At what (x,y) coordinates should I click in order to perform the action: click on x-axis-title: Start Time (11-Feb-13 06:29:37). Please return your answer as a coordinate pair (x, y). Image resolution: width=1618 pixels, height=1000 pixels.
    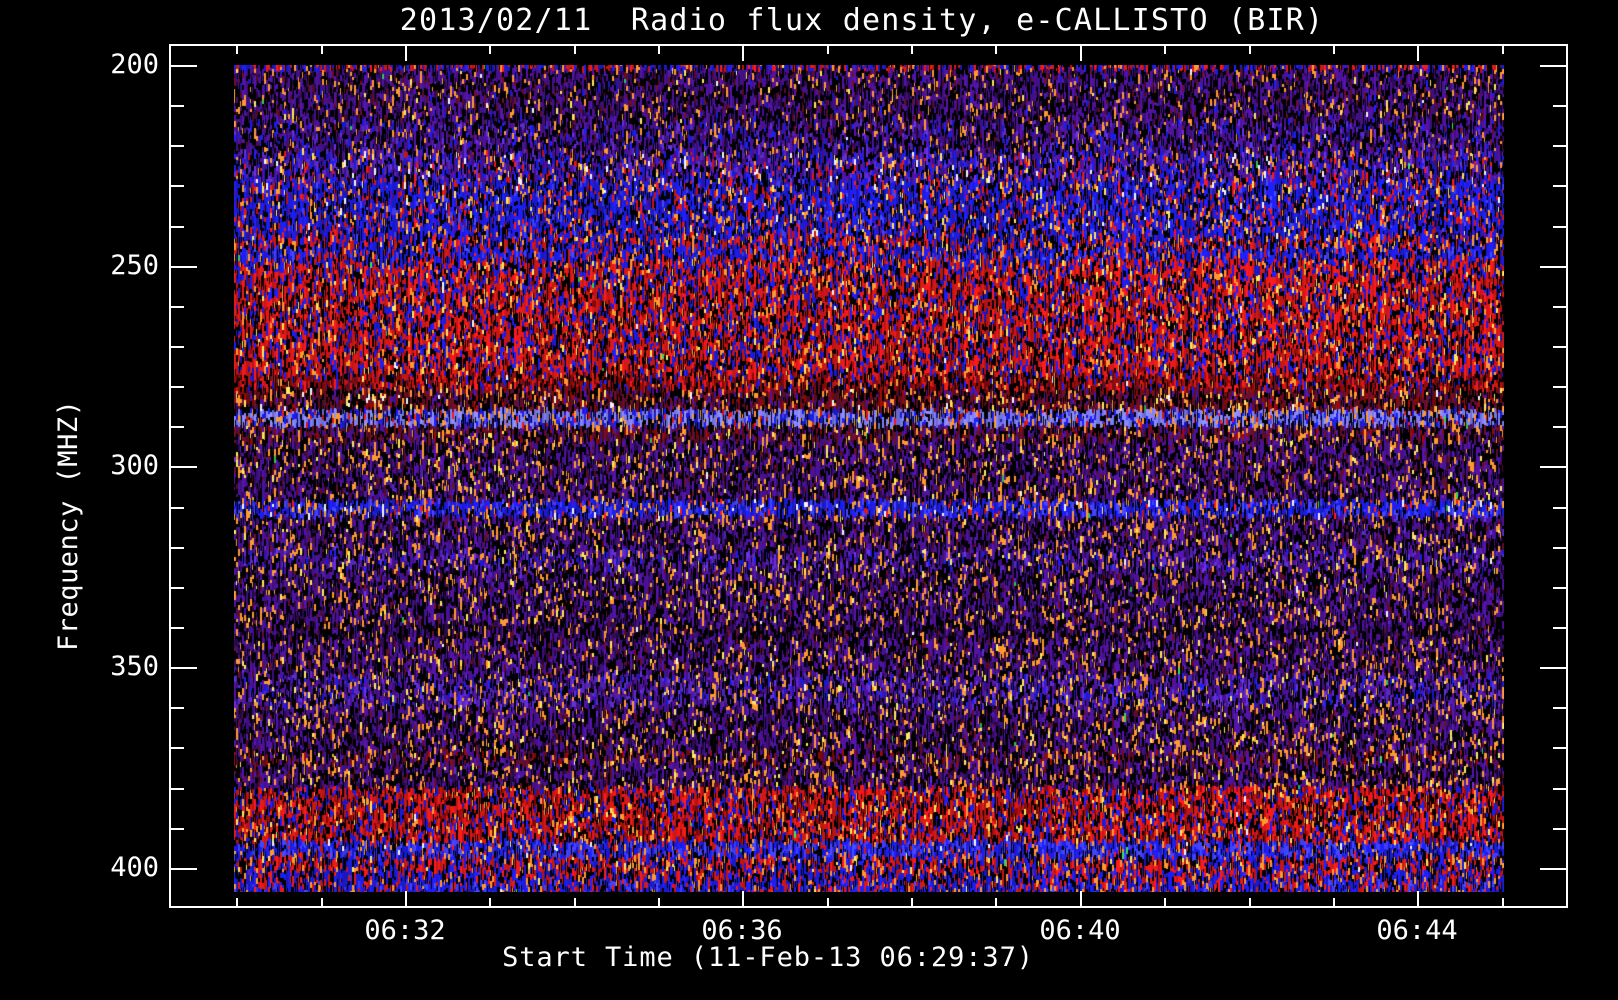
    Looking at the image, I should click on (768, 957).